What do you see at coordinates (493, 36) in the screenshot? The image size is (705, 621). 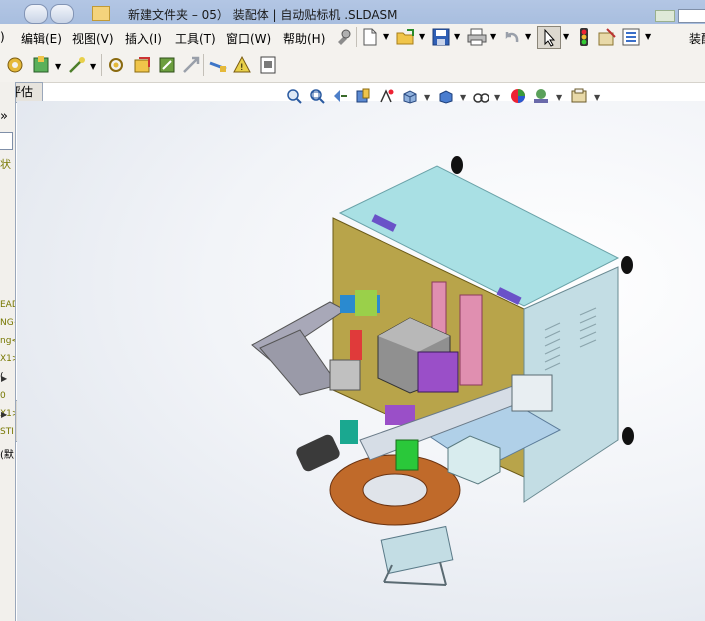 I see `print-dropdown-icon: ▼` at bounding box center [493, 36].